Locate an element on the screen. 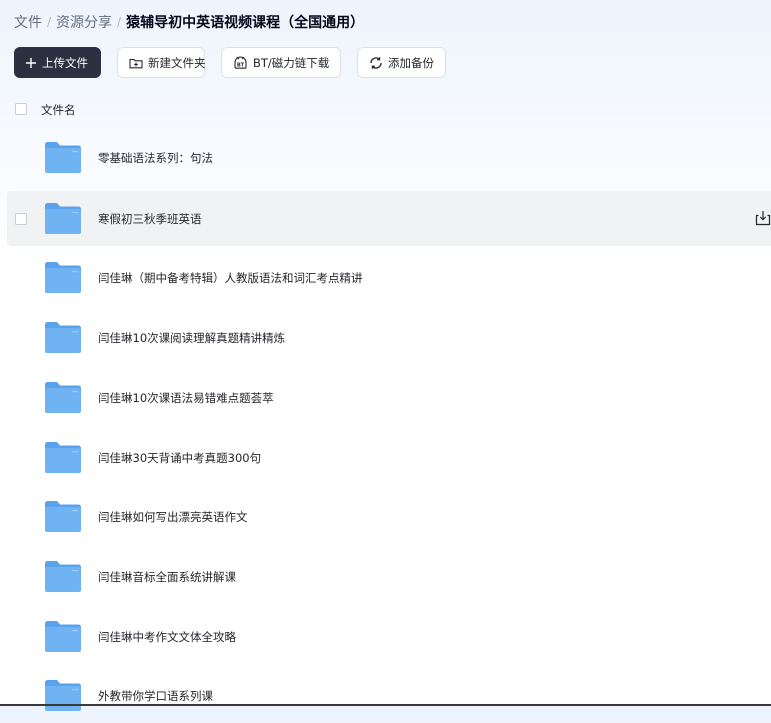 Image resolution: width=771 pixels, height=723 pixels. breadcrumb-current-folder: 猿辅导初中英语视频课程（全国通用） is located at coordinates (245, 23).